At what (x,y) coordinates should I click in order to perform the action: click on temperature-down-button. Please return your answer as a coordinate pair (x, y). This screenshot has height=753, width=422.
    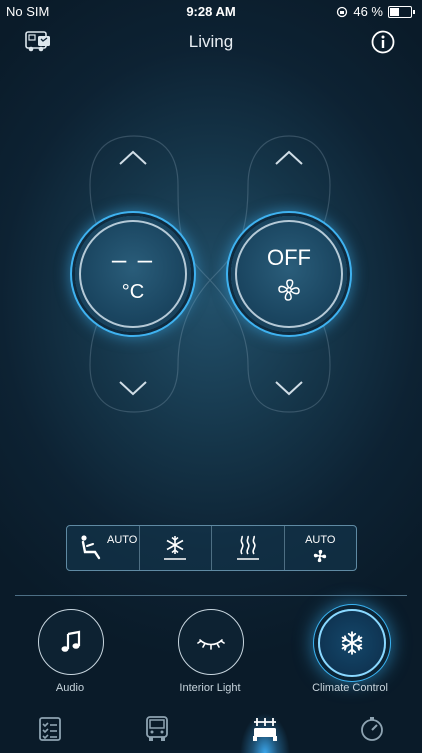
    Looking at the image, I should click on (133, 391).